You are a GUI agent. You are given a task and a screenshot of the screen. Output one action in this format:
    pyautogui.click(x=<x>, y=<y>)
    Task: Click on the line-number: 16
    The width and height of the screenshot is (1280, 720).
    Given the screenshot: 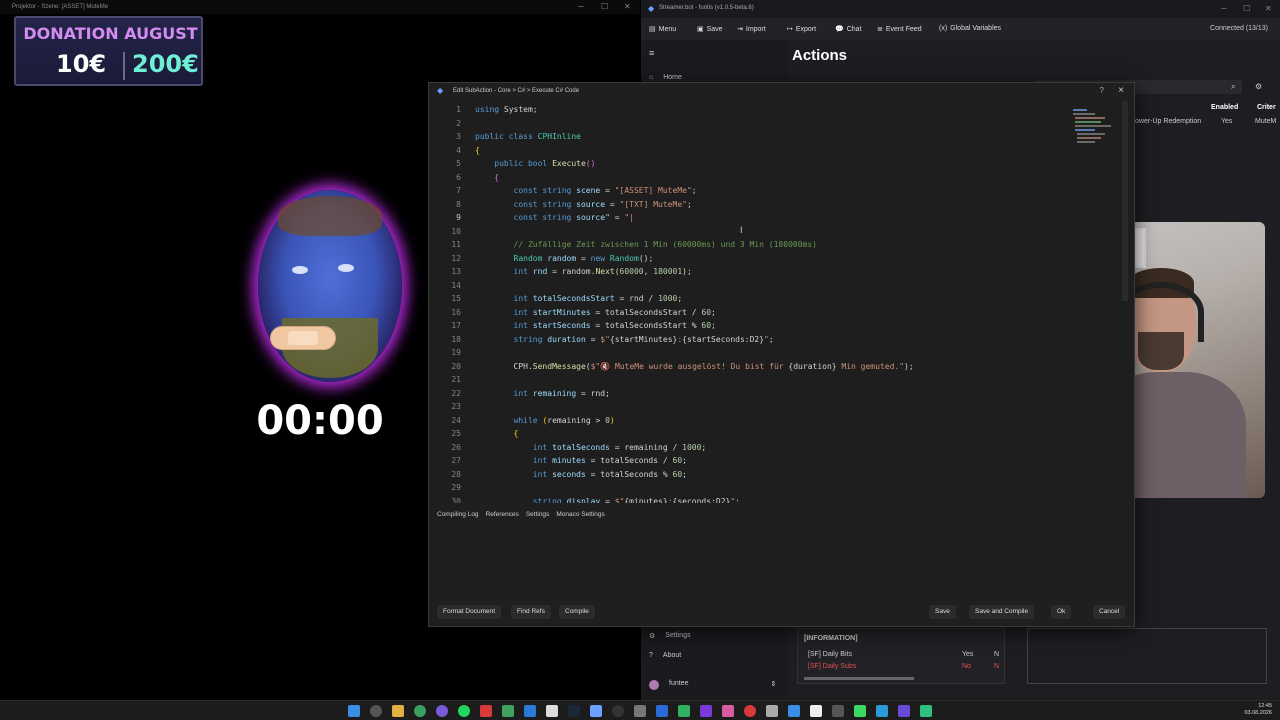 What is the action you would take?
    pyautogui.click(x=456, y=312)
    